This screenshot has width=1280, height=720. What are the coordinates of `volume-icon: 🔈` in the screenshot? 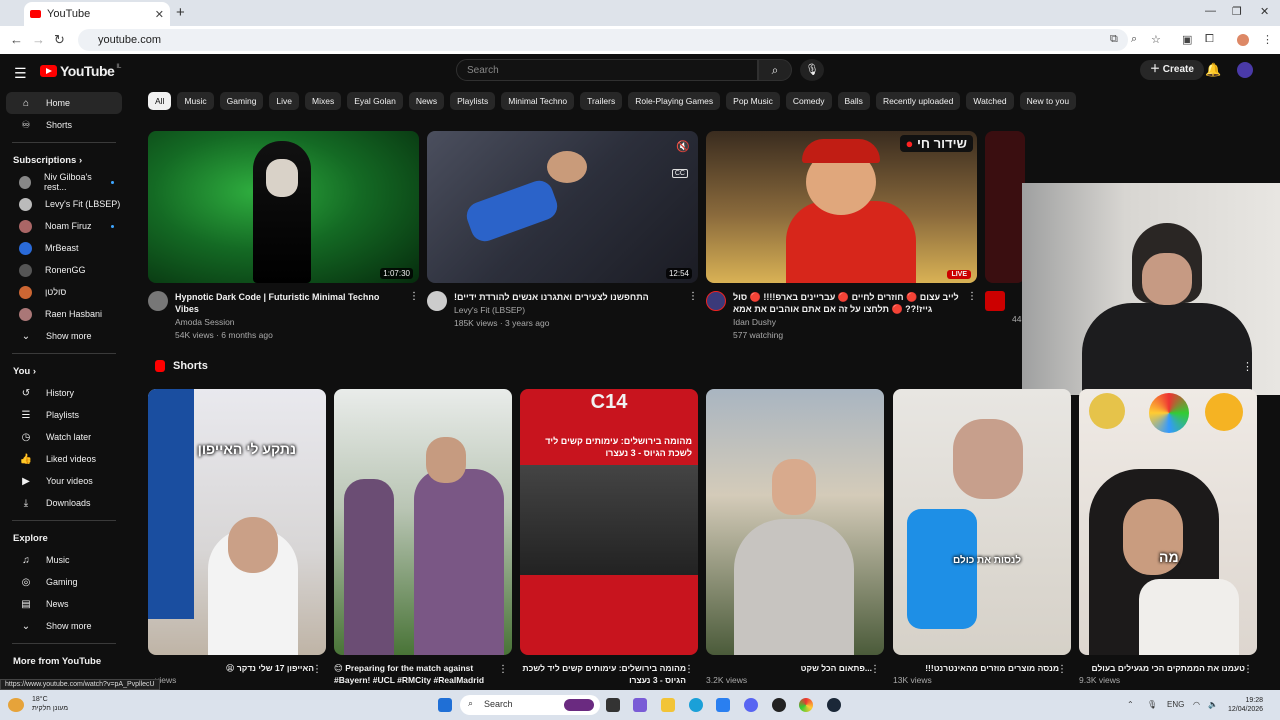 It's located at (1213, 704).